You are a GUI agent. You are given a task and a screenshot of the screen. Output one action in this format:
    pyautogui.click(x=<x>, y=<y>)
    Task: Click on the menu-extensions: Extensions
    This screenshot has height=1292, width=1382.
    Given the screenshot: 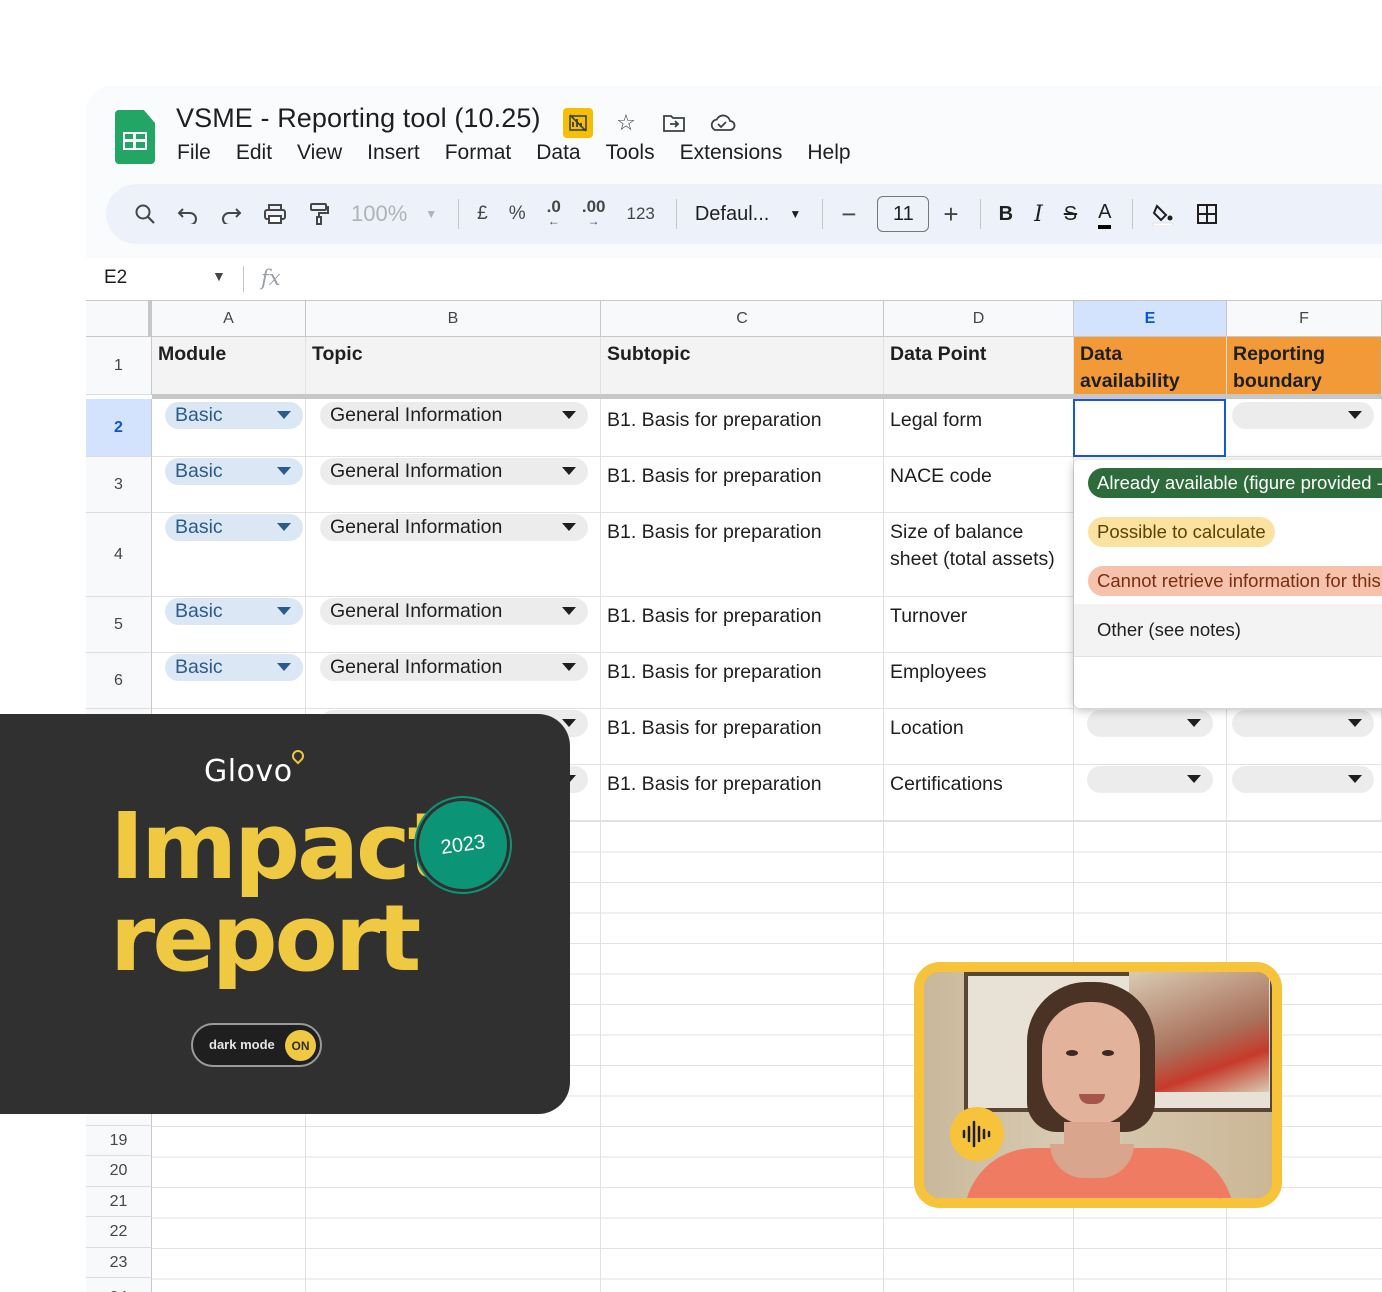 What is the action you would take?
    pyautogui.click(x=731, y=153)
    